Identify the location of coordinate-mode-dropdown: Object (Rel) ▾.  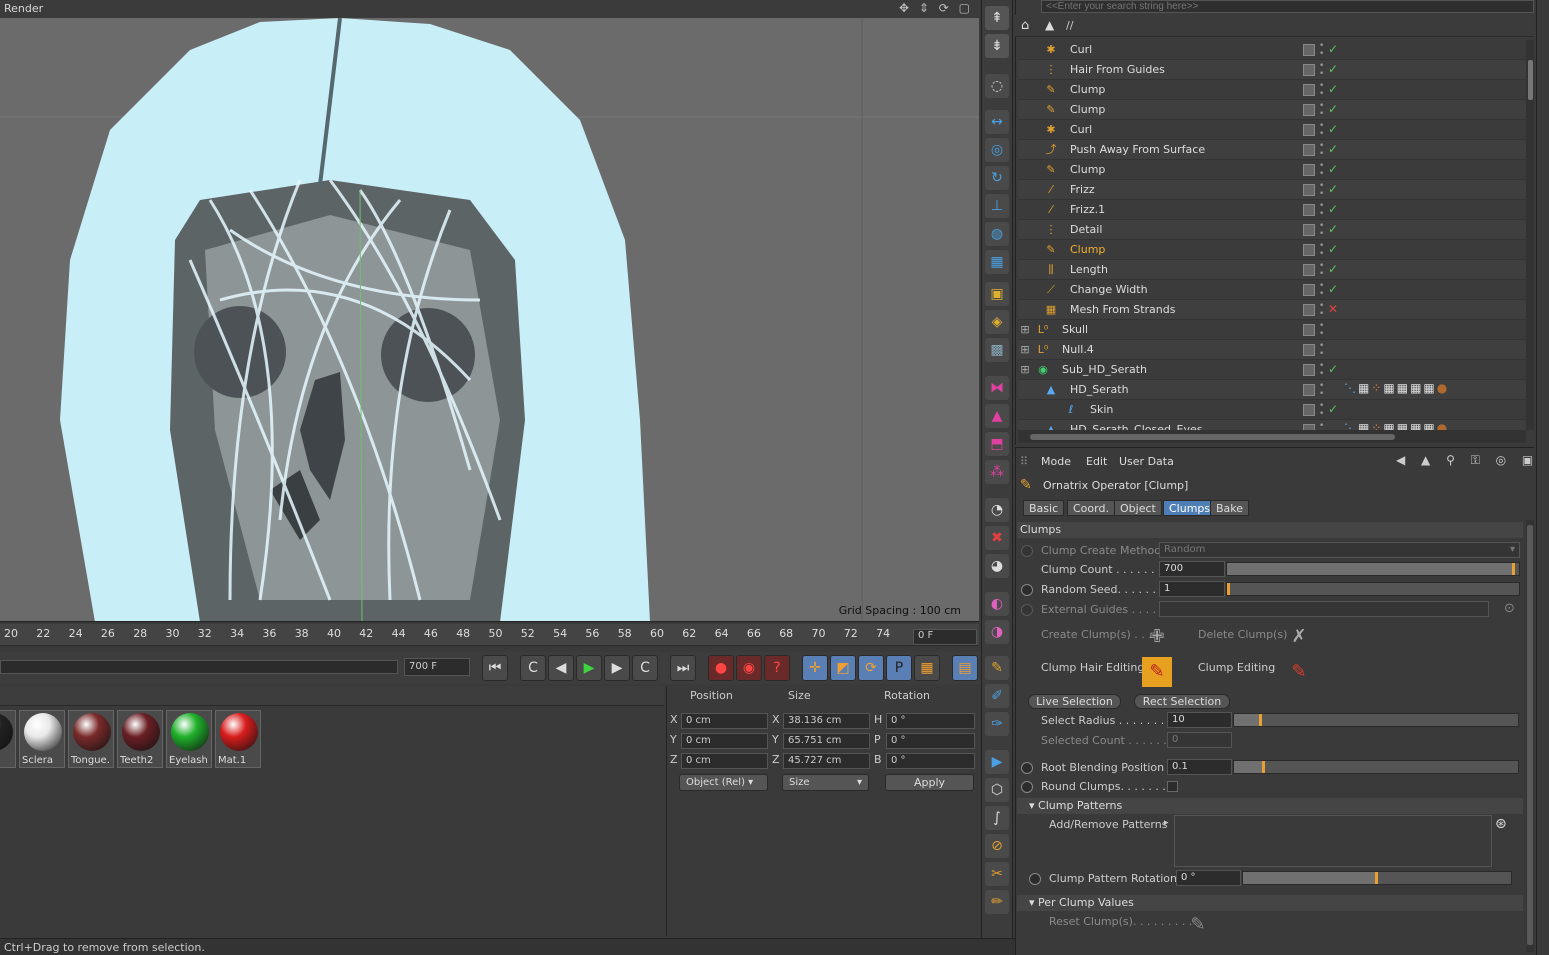
(723, 782).